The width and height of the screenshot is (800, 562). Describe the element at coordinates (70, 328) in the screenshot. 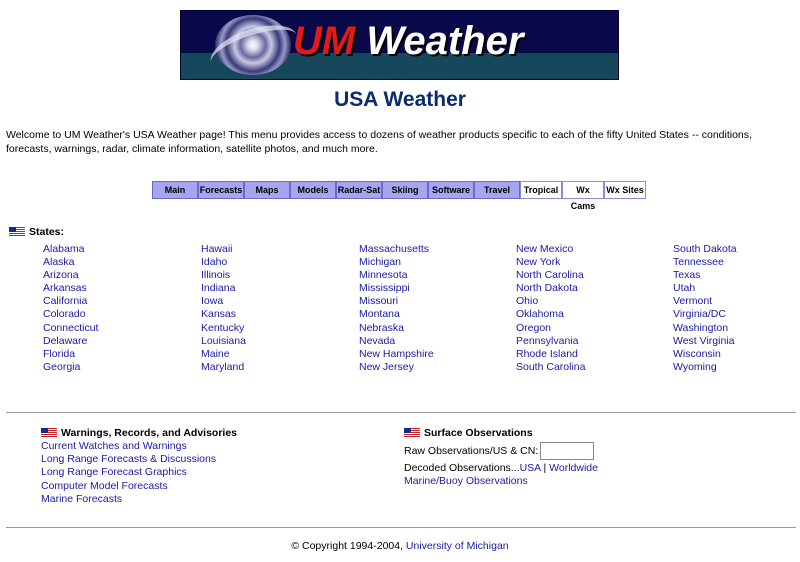

I see `state-link-connecticut: Connecticut` at that location.